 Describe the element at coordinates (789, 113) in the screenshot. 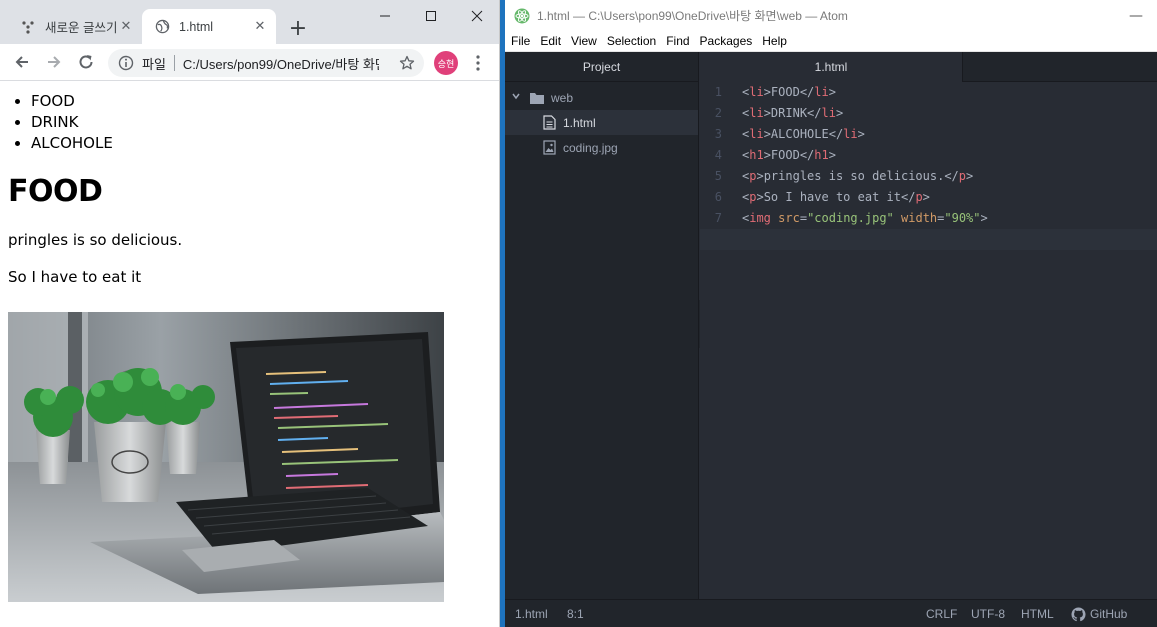

I see `code-text: DRINK` at that location.